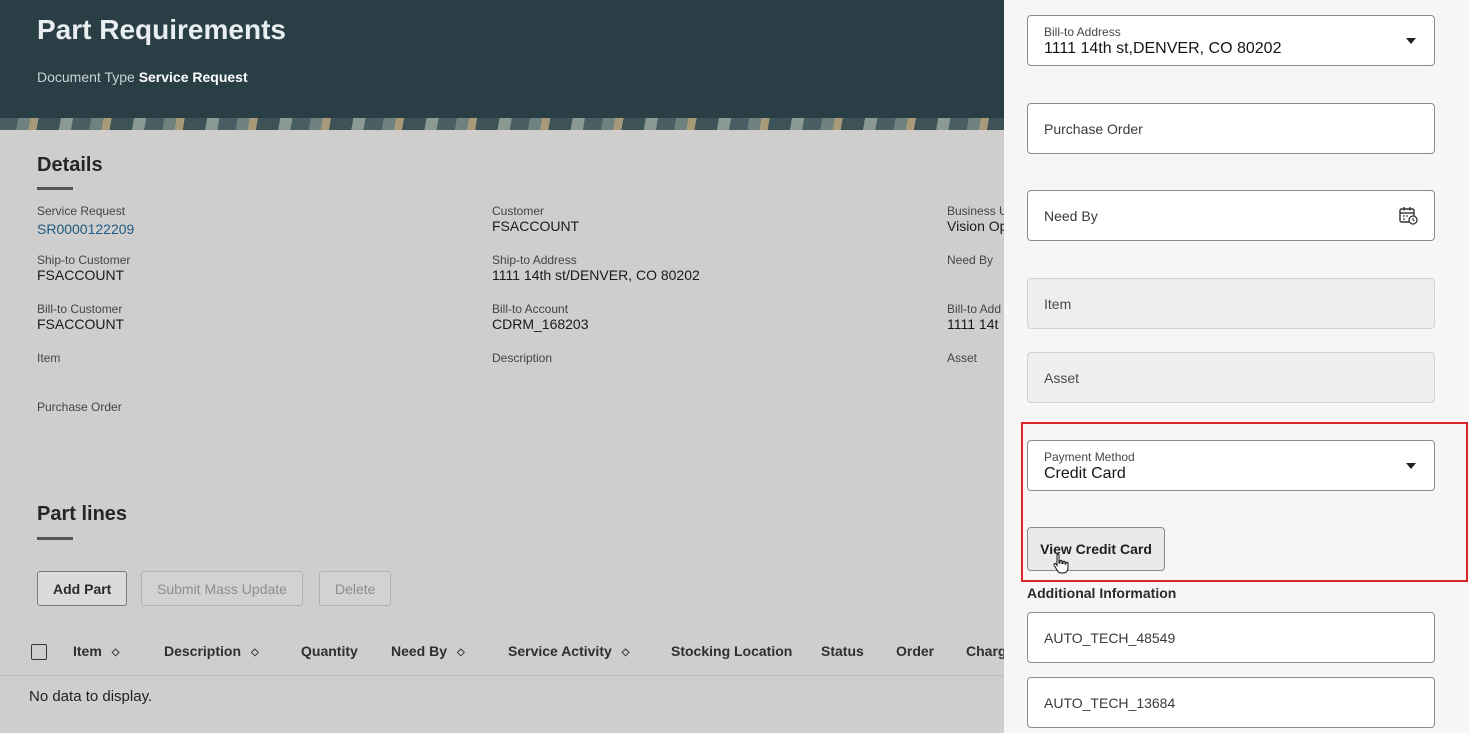 This screenshot has height=733, width=1469. I want to click on delete-button: Delete, so click(355, 588).